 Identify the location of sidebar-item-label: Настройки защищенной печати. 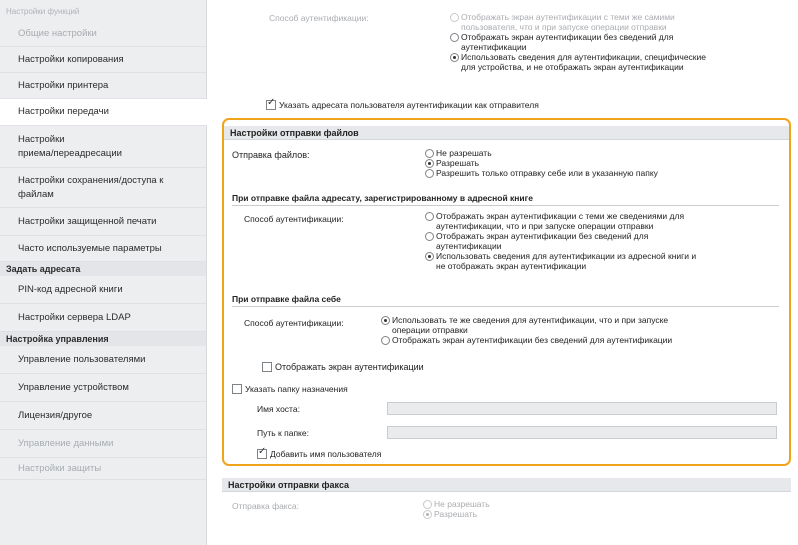
(87, 221).